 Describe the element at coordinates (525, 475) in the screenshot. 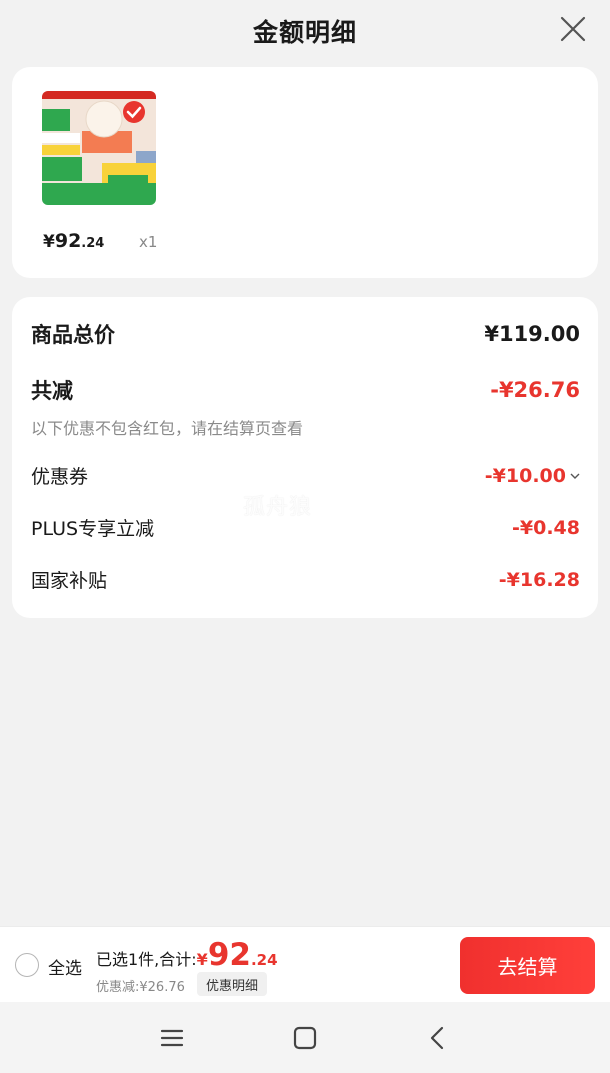

I see `coupon-amount: -¥10.00` at that location.